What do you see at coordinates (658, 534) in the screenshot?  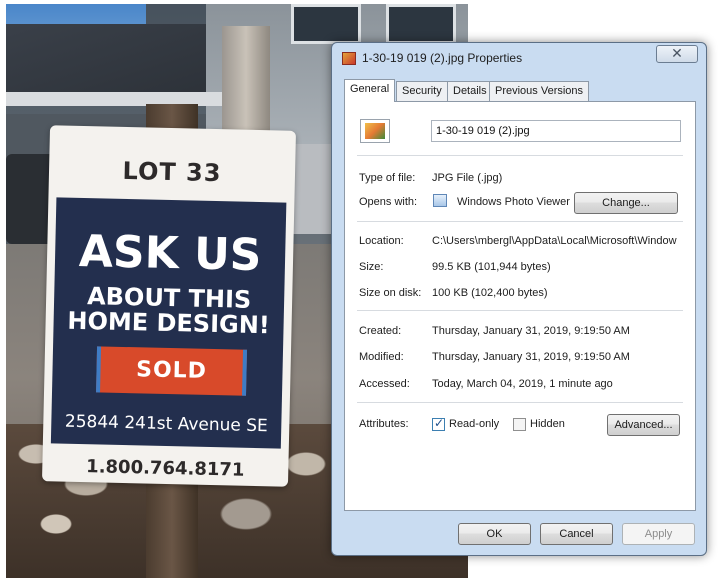 I see `apply-button: Apply` at bounding box center [658, 534].